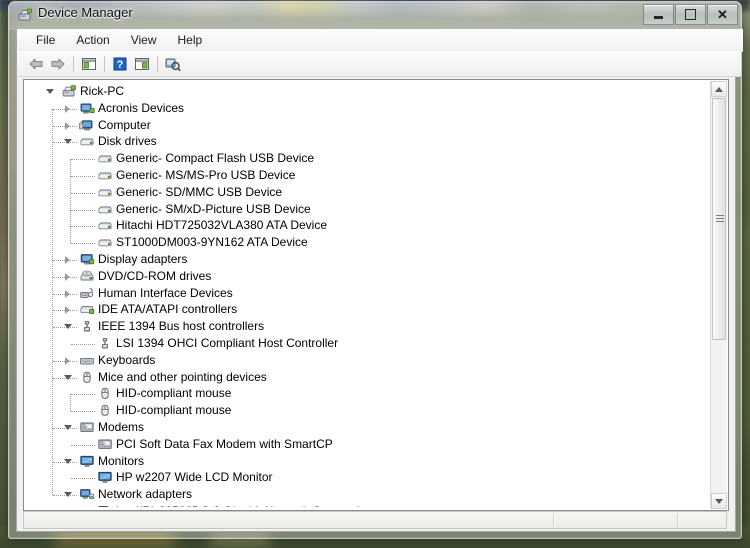 The width and height of the screenshot is (750, 548). I want to click on tree-item: Generic- SD/MMC USB Device, so click(367, 192).